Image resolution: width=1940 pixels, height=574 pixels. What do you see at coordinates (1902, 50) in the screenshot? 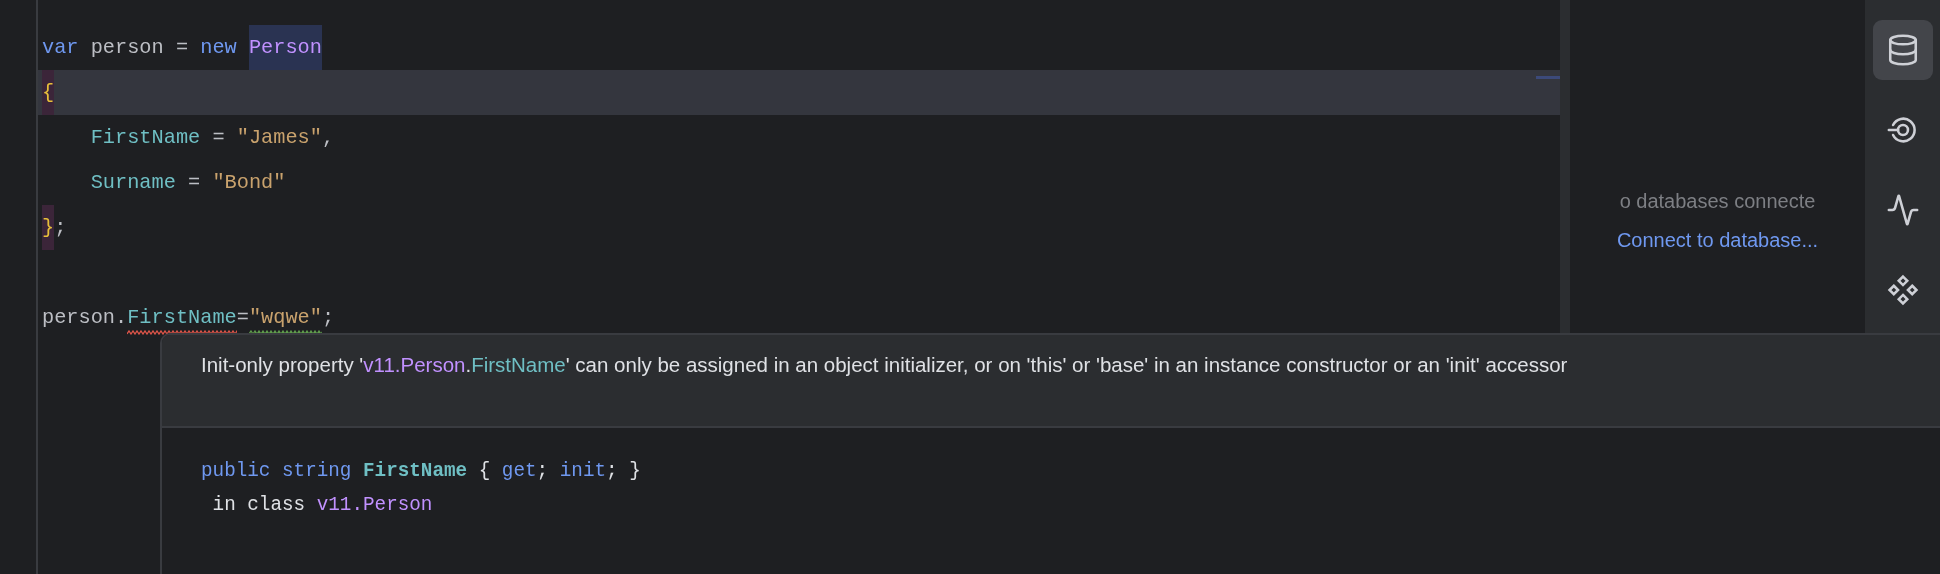
I see `tool-window-button` at bounding box center [1902, 50].